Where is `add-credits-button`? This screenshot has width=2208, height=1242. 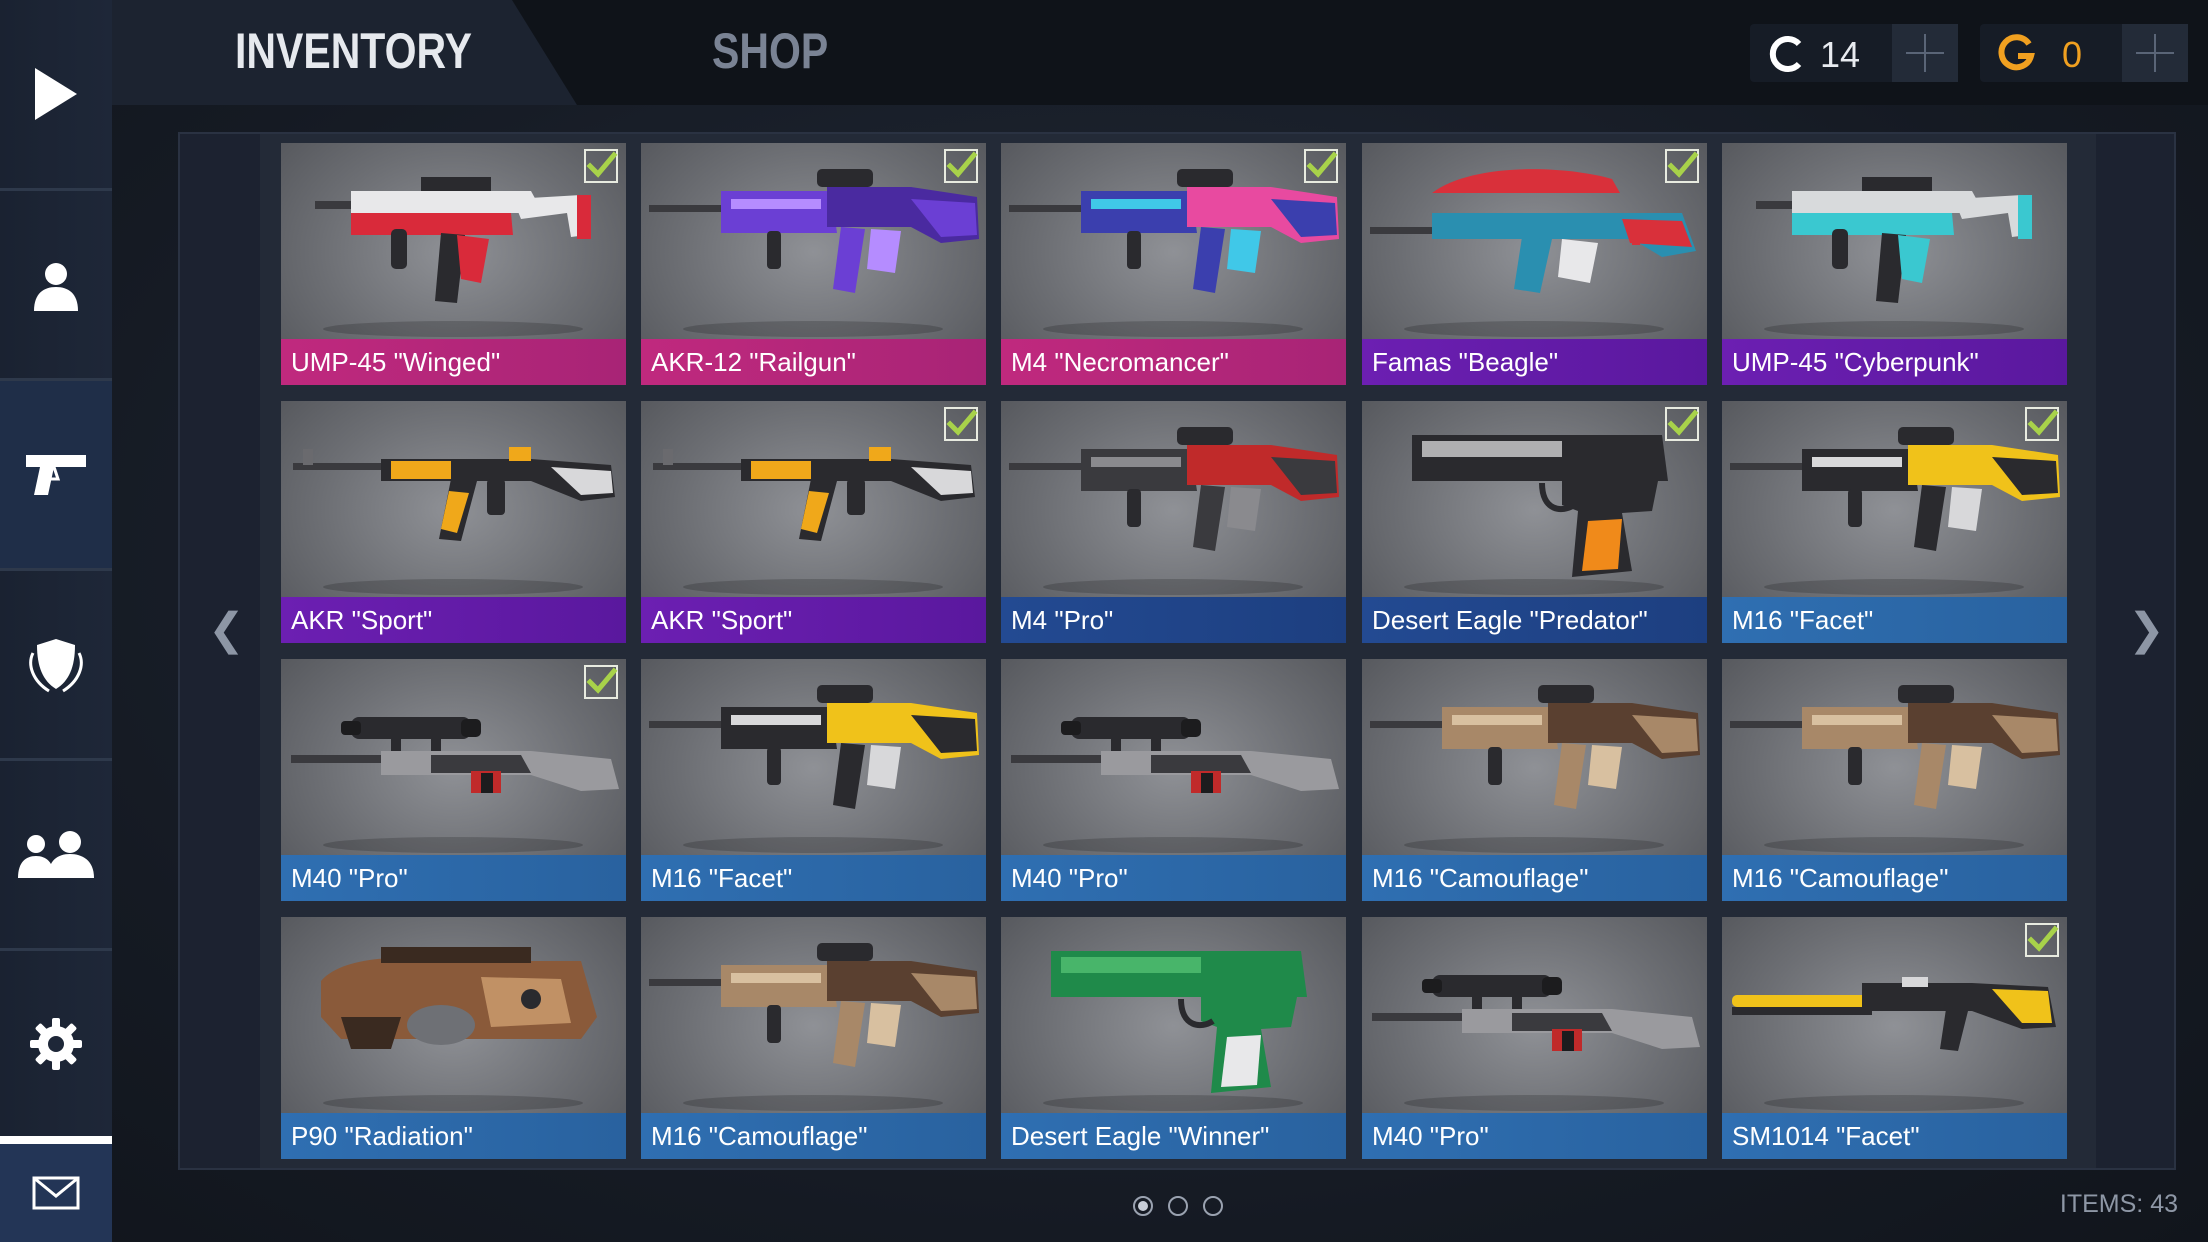
add-credits-button is located at coordinates (1925, 53).